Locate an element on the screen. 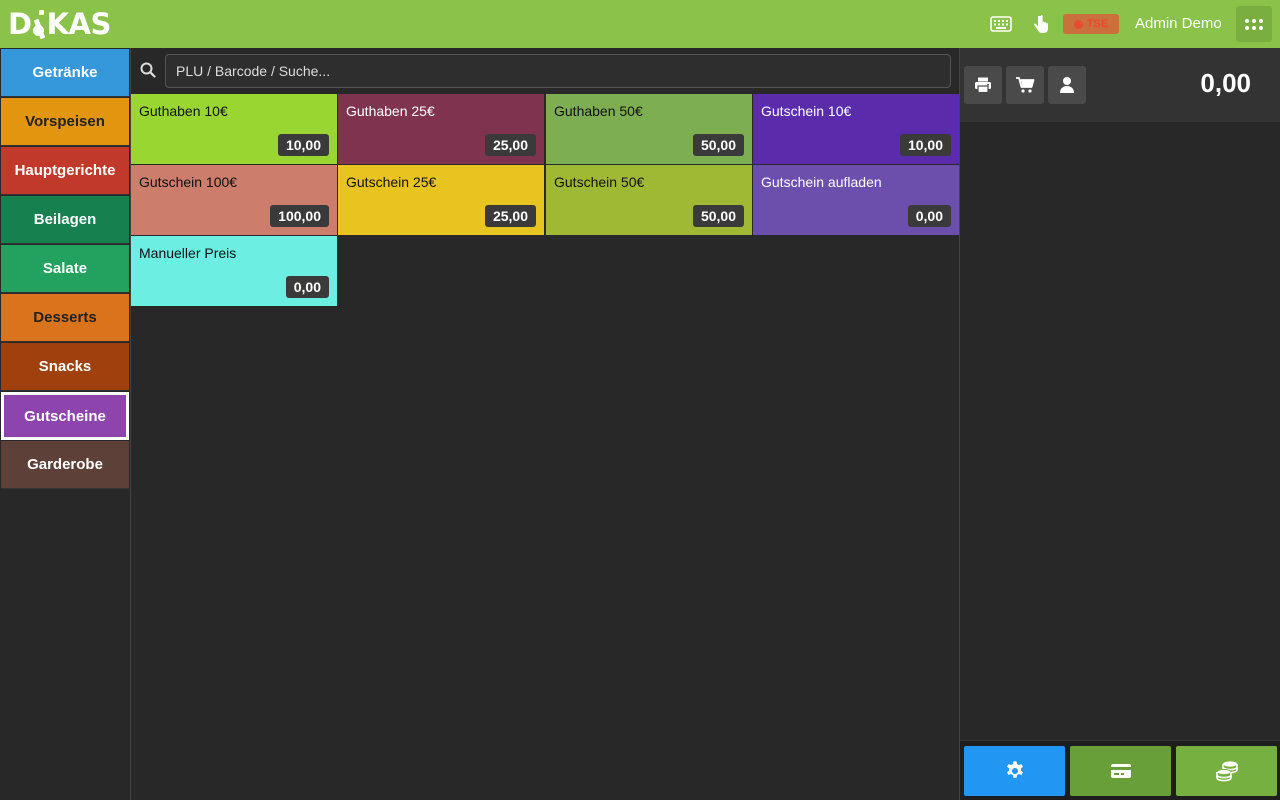 The width and height of the screenshot is (1280, 800). printer-icon is located at coordinates (983, 85).